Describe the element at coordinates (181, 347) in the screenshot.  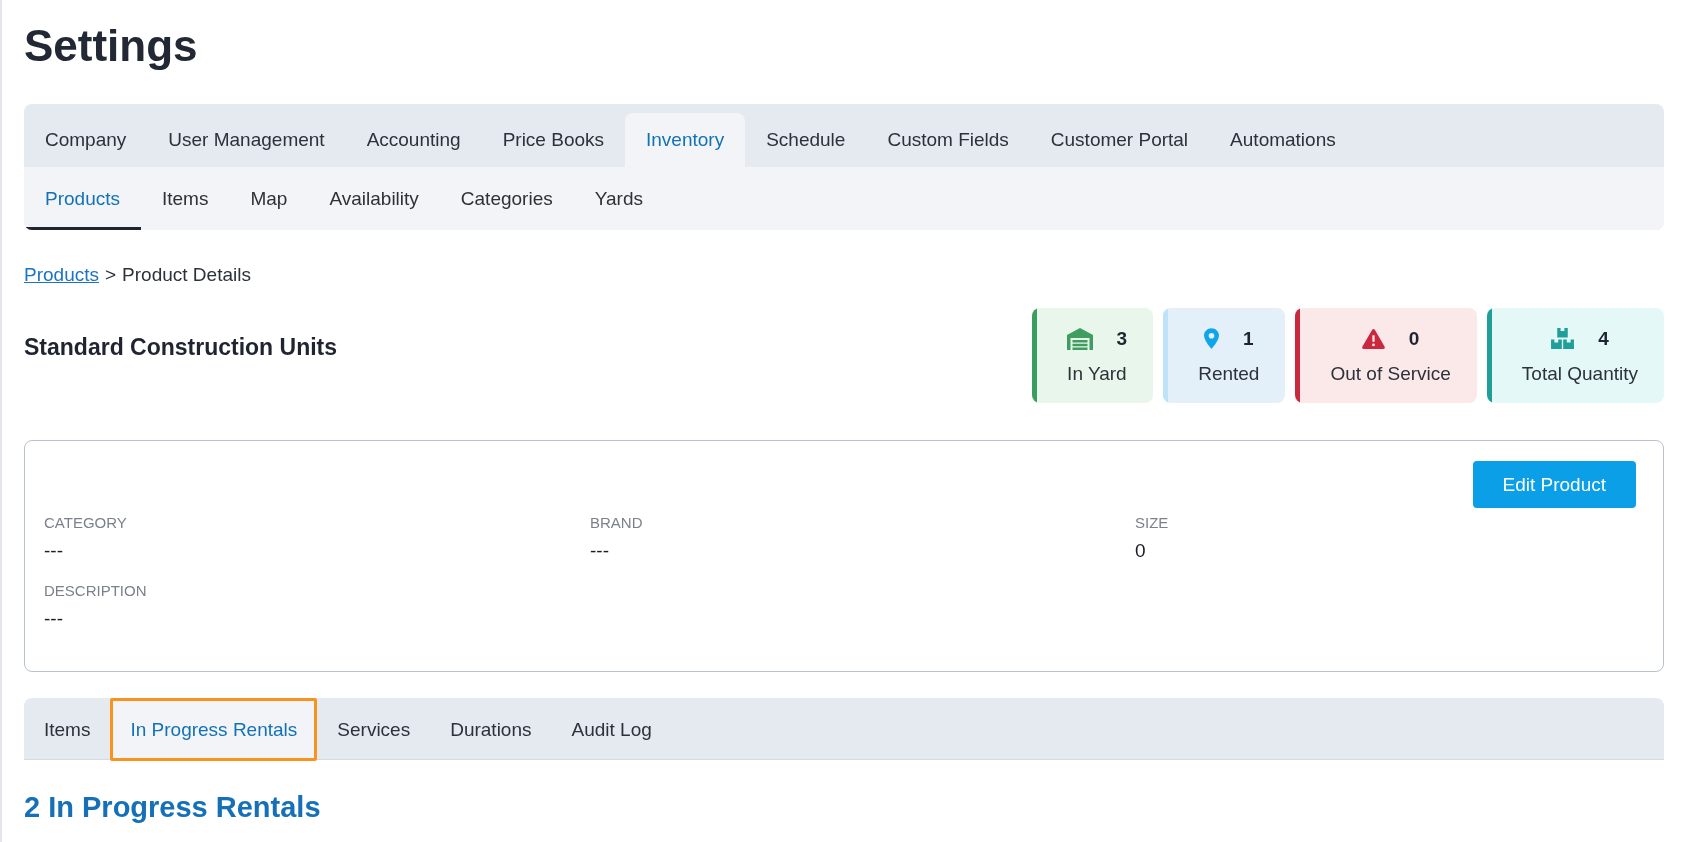
I see `product-name: Standard Construction Units` at that location.